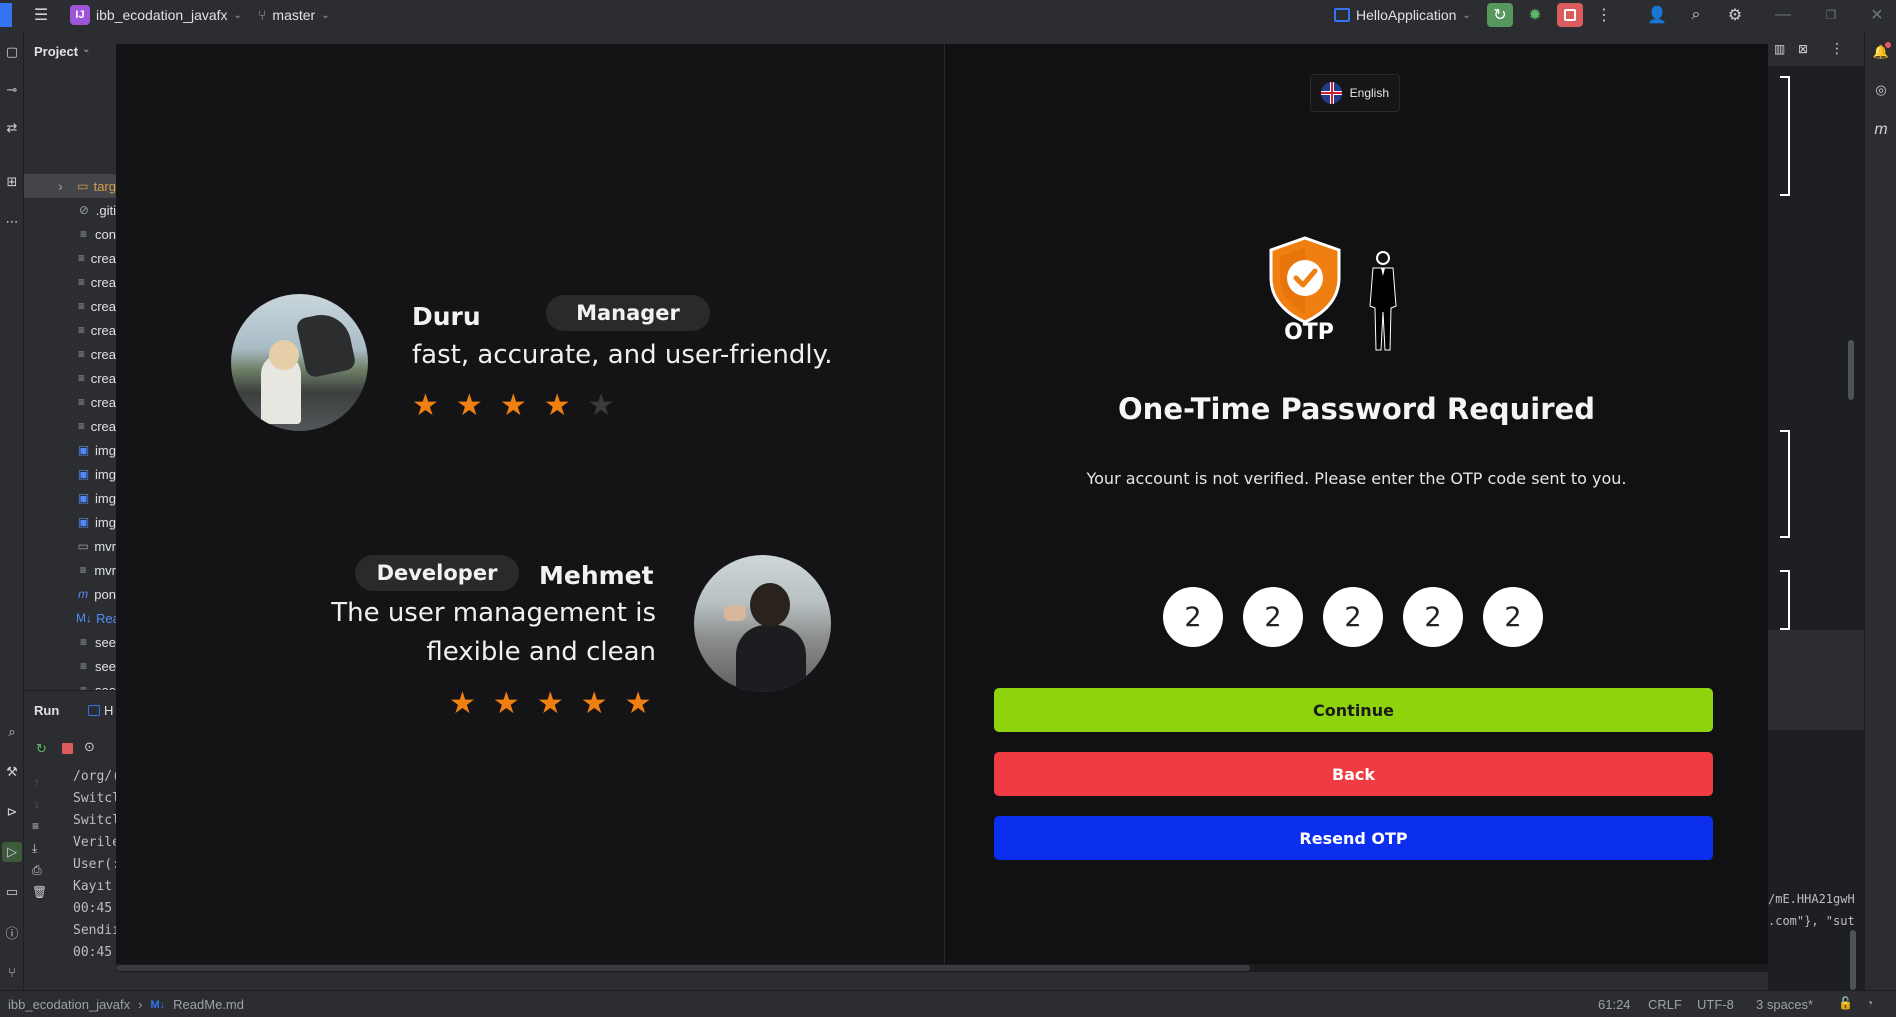 This screenshot has width=1896, height=1017. I want to click on camera-icon: ⊙, so click(89, 747).